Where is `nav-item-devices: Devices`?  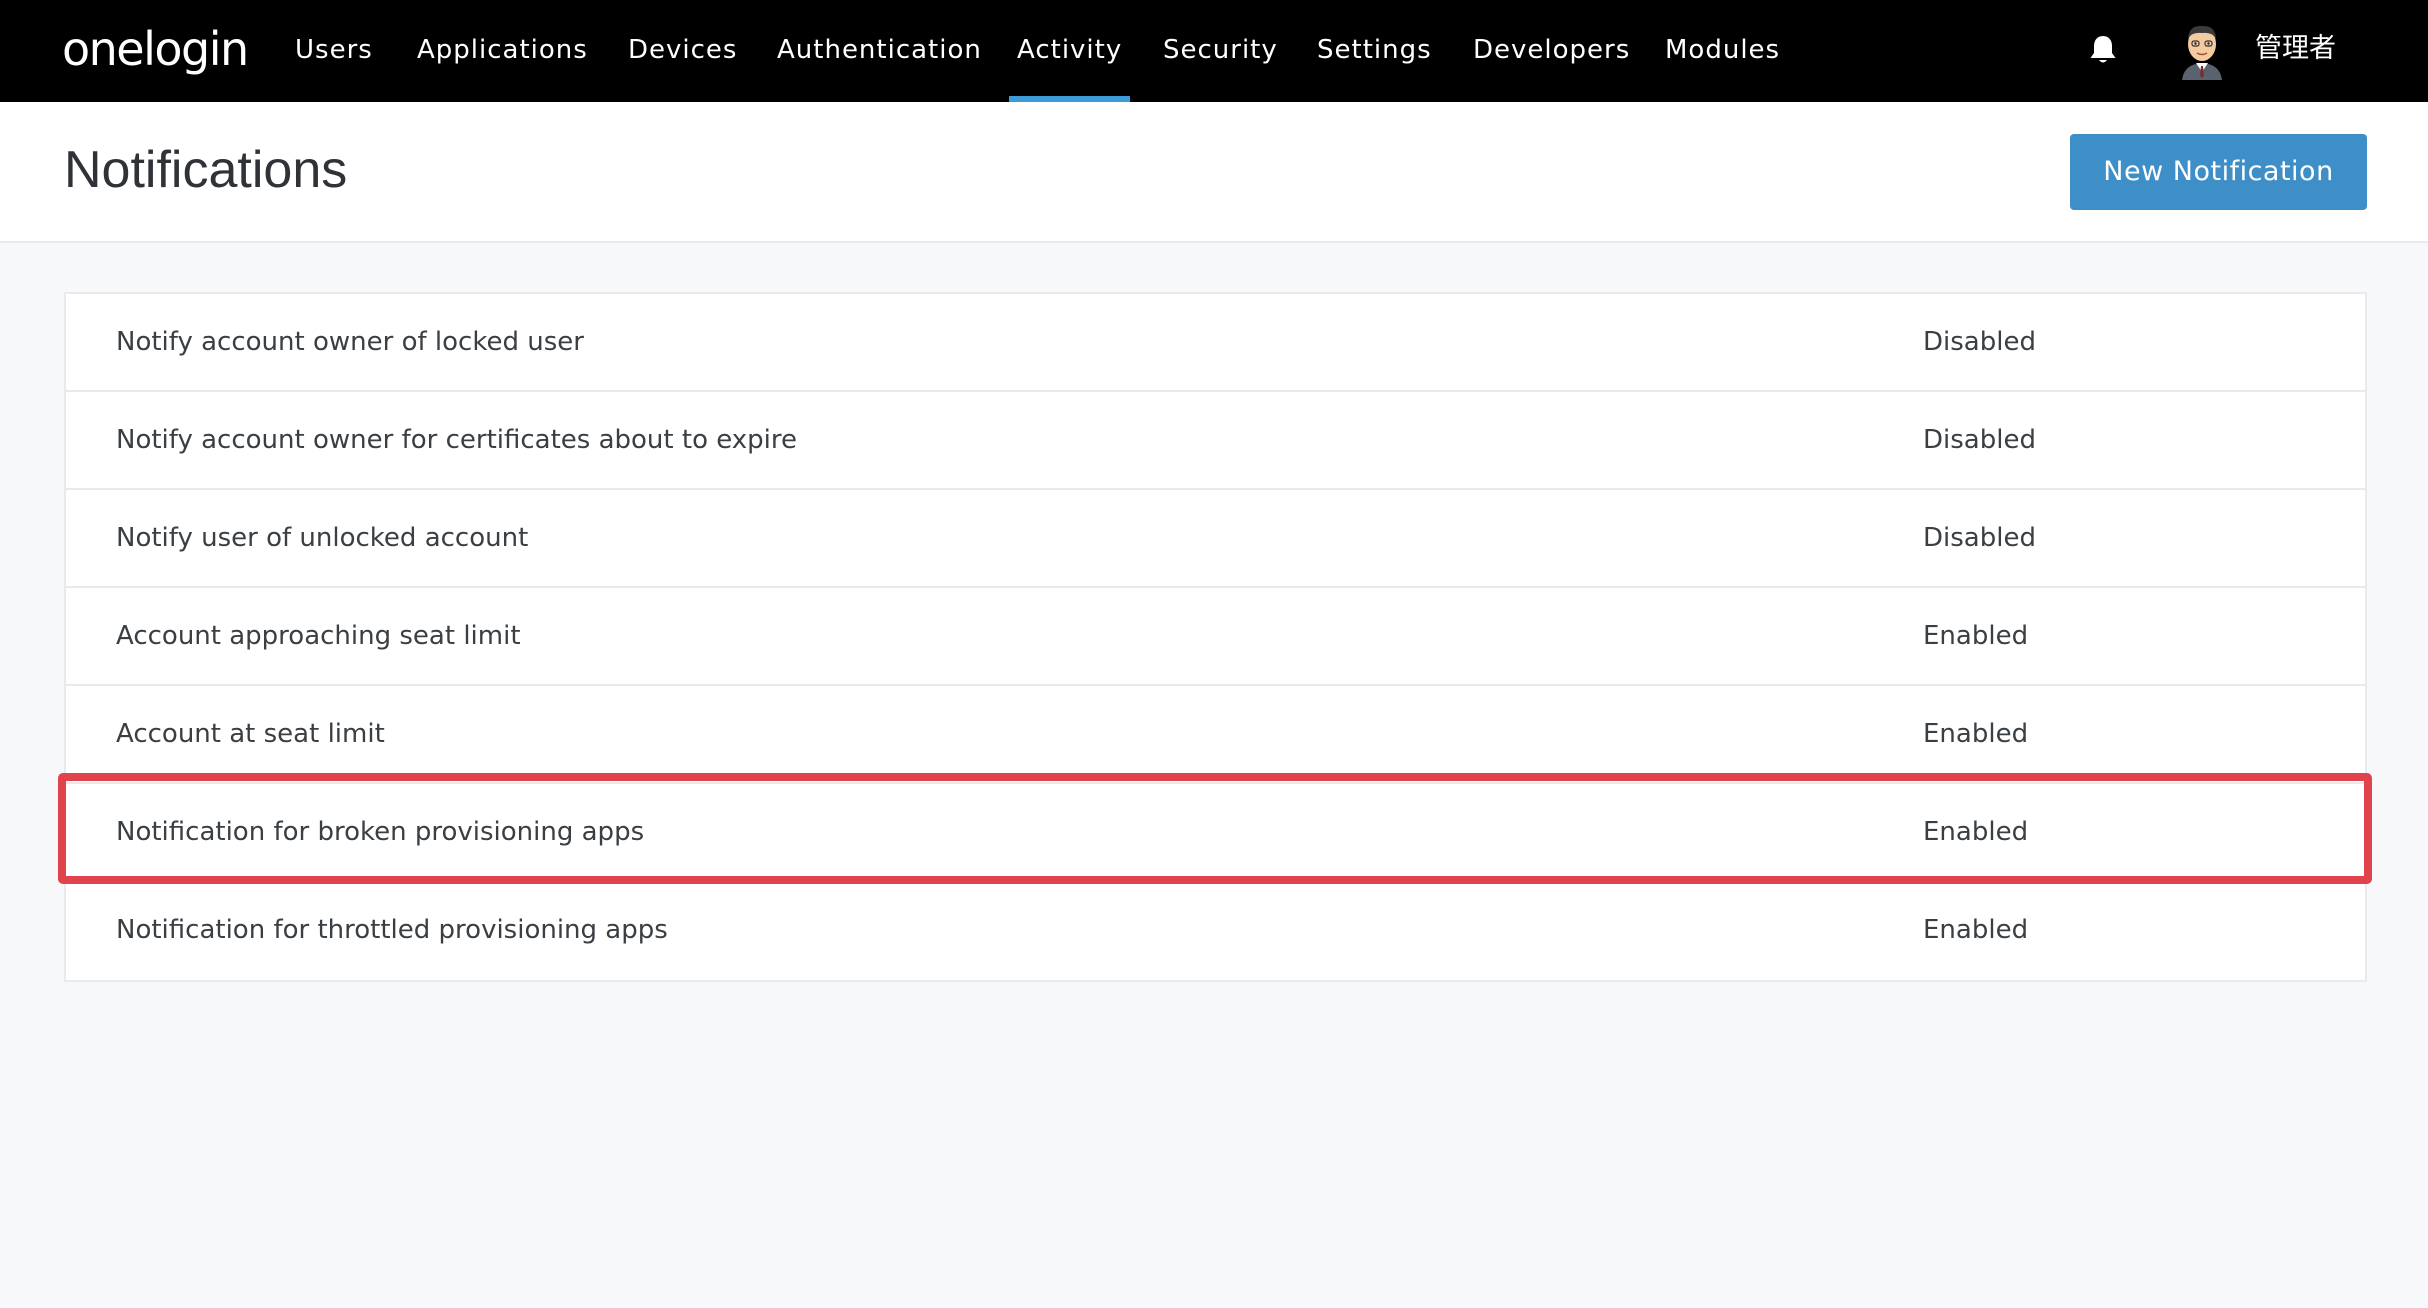 nav-item-devices: Devices is located at coordinates (682, 51).